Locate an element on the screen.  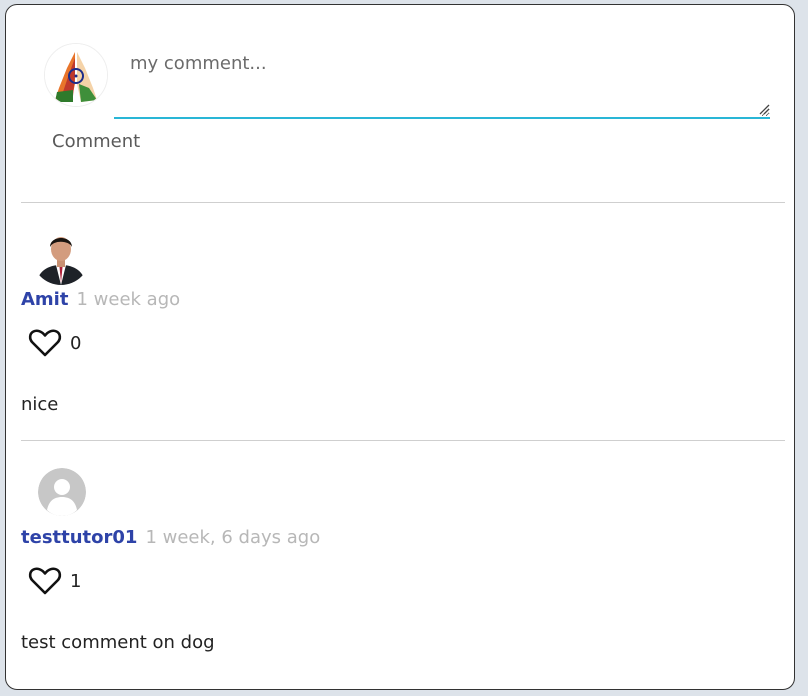
comment-meta: testtutor01 1 week, 6 days ago is located at coordinates (170, 537).